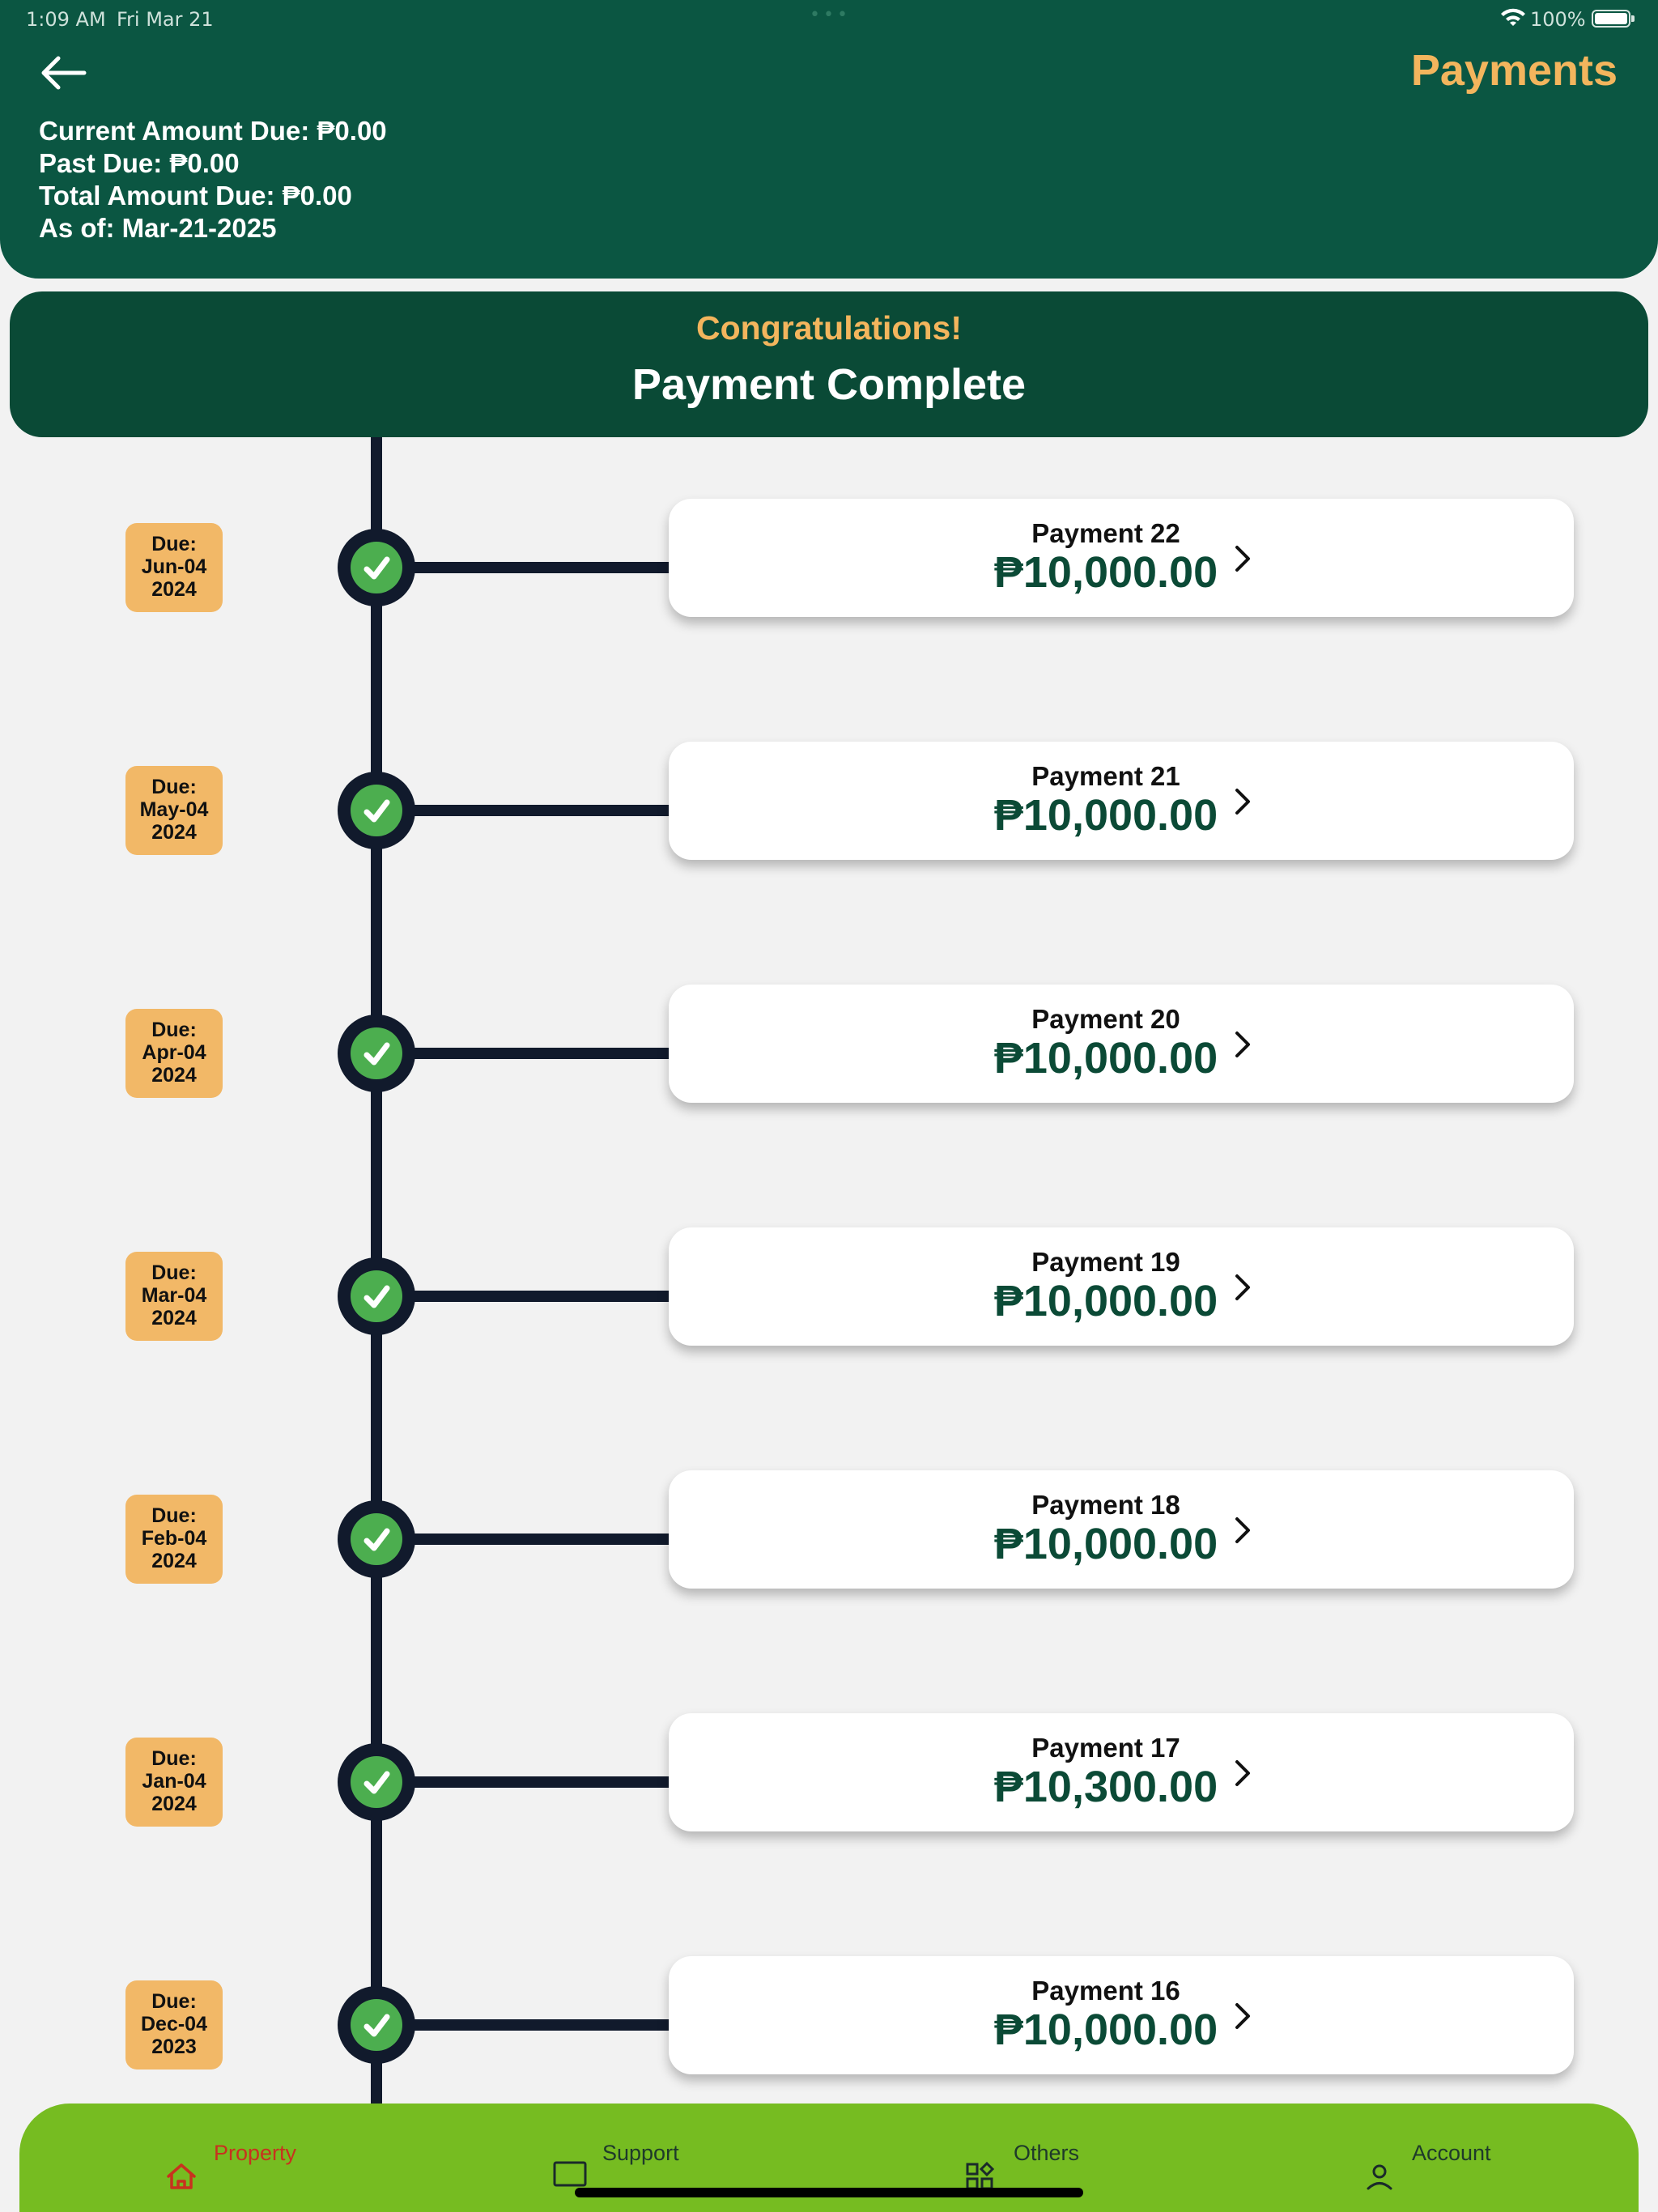 This screenshot has width=1658, height=2212. I want to click on due-date: Jun-04, so click(174, 566).